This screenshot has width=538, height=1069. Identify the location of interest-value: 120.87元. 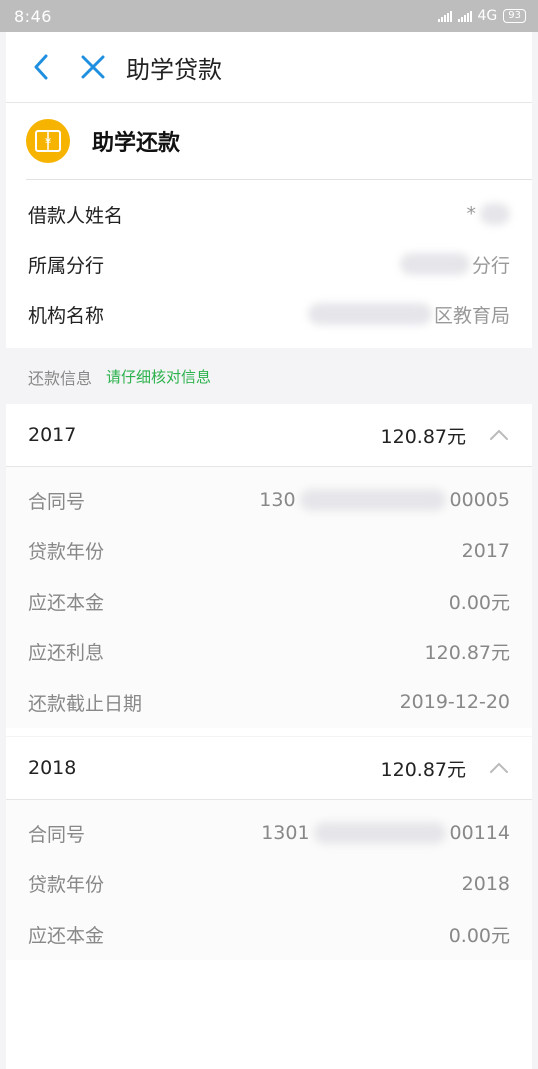
(467, 653).